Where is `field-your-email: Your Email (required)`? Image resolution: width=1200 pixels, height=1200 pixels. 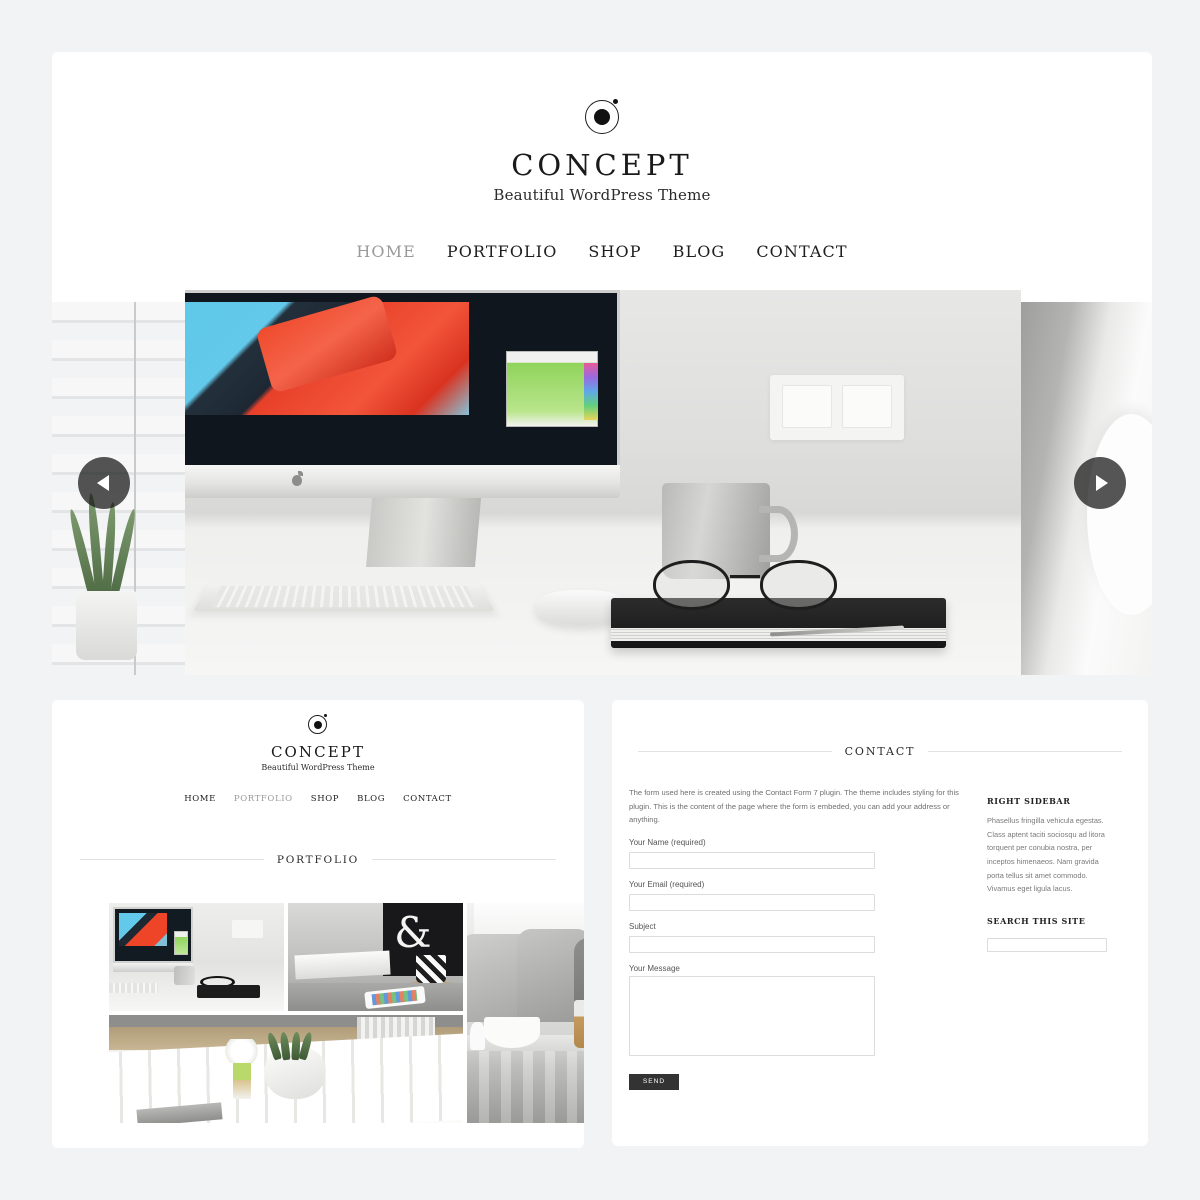
field-your-email: Your Email (required) is located at coordinates (799, 895).